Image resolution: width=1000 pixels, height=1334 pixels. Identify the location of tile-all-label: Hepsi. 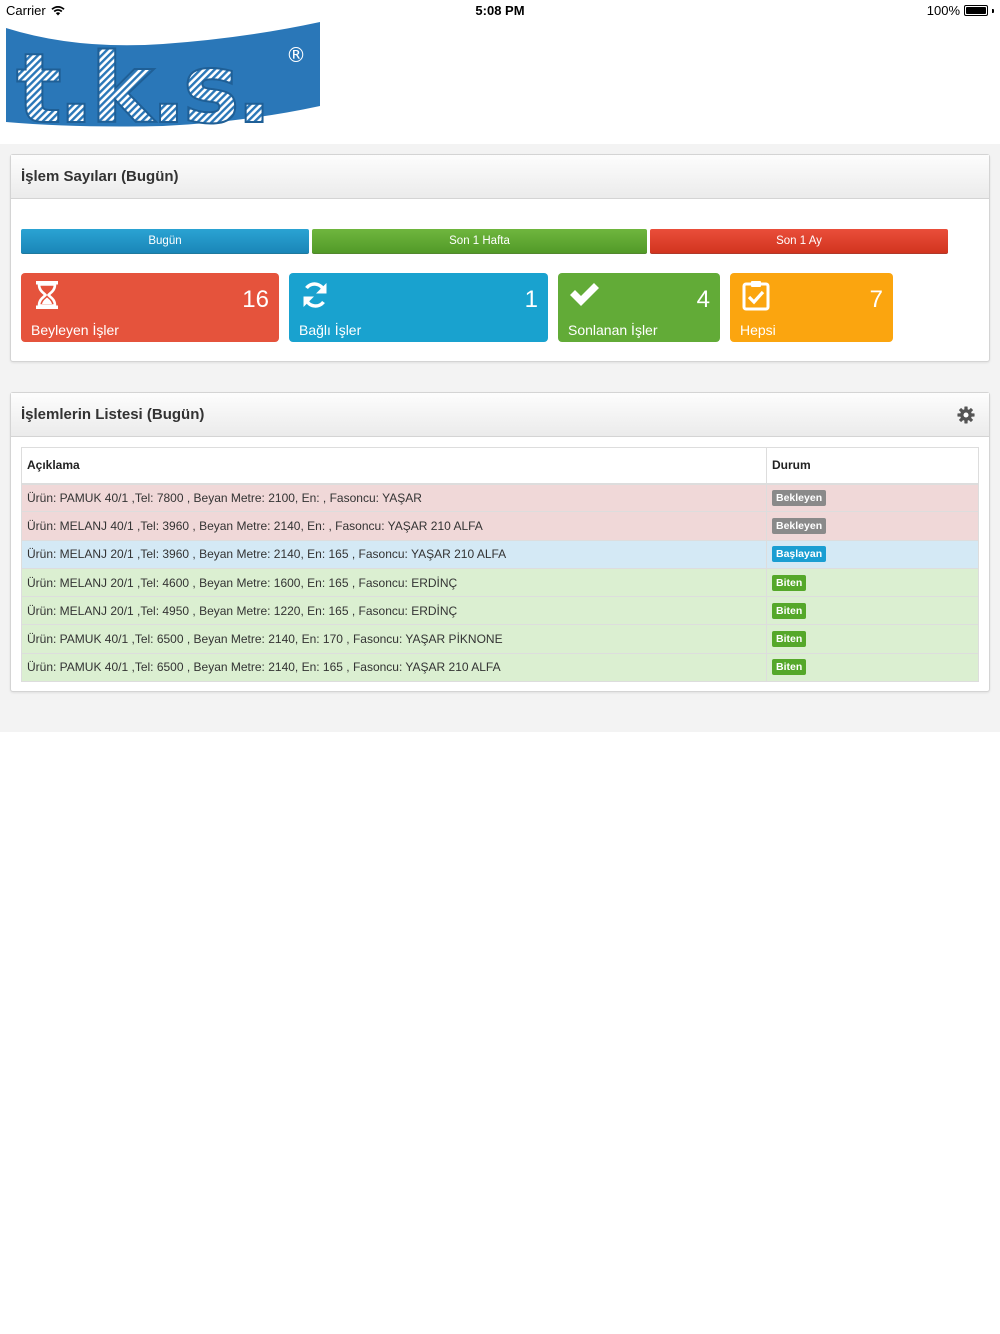
(758, 330).